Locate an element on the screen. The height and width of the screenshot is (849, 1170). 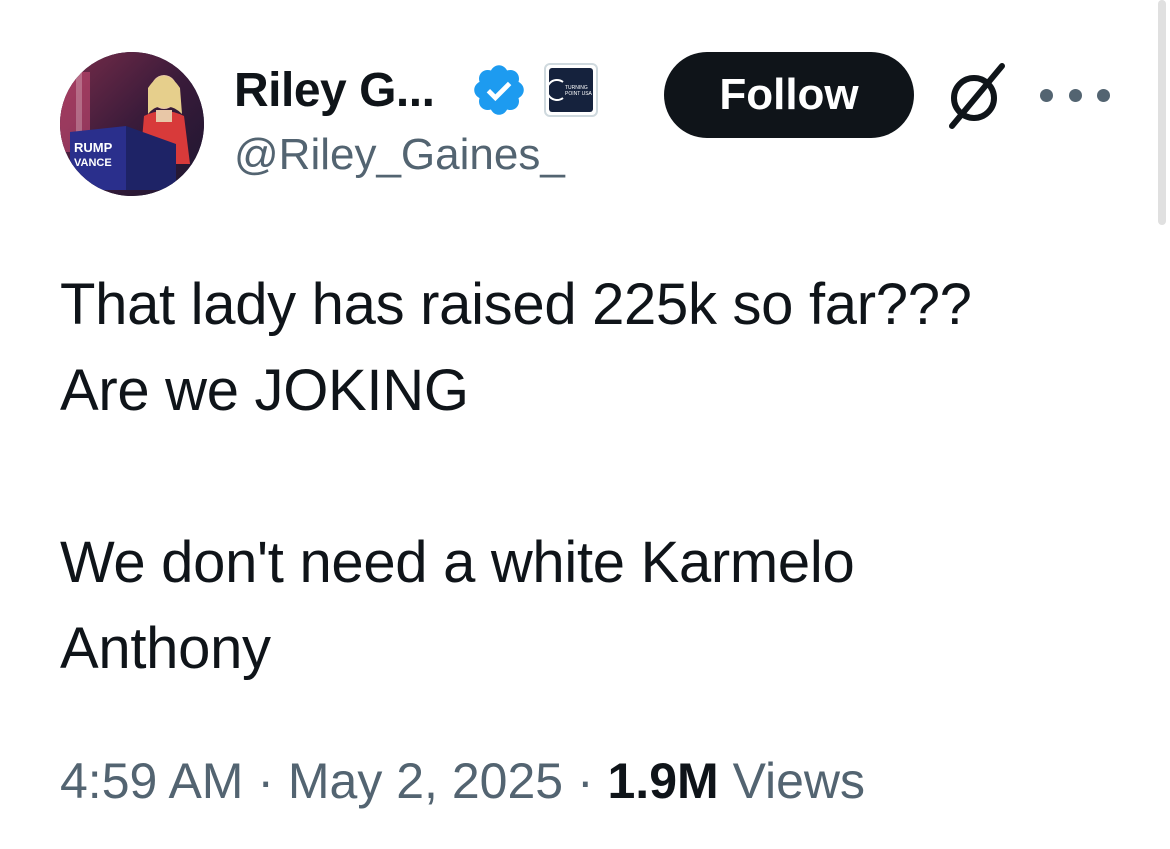
tweet-time: 4:59 AM is located at coordinates (151, 781).